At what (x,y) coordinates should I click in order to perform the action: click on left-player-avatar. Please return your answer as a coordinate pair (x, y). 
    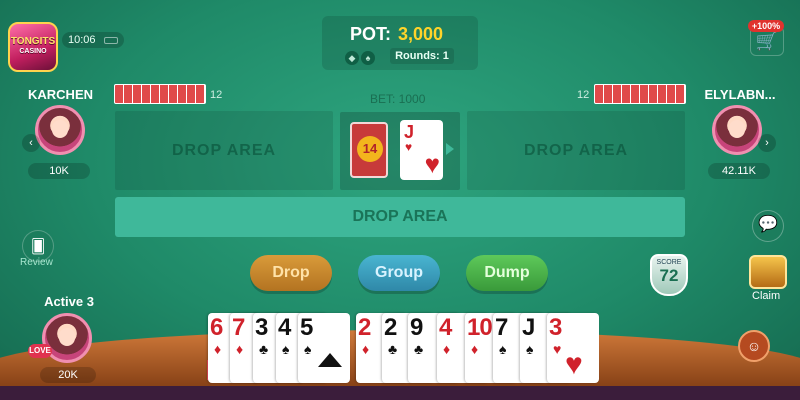
    Looking at the image, I should click on (60, 130).